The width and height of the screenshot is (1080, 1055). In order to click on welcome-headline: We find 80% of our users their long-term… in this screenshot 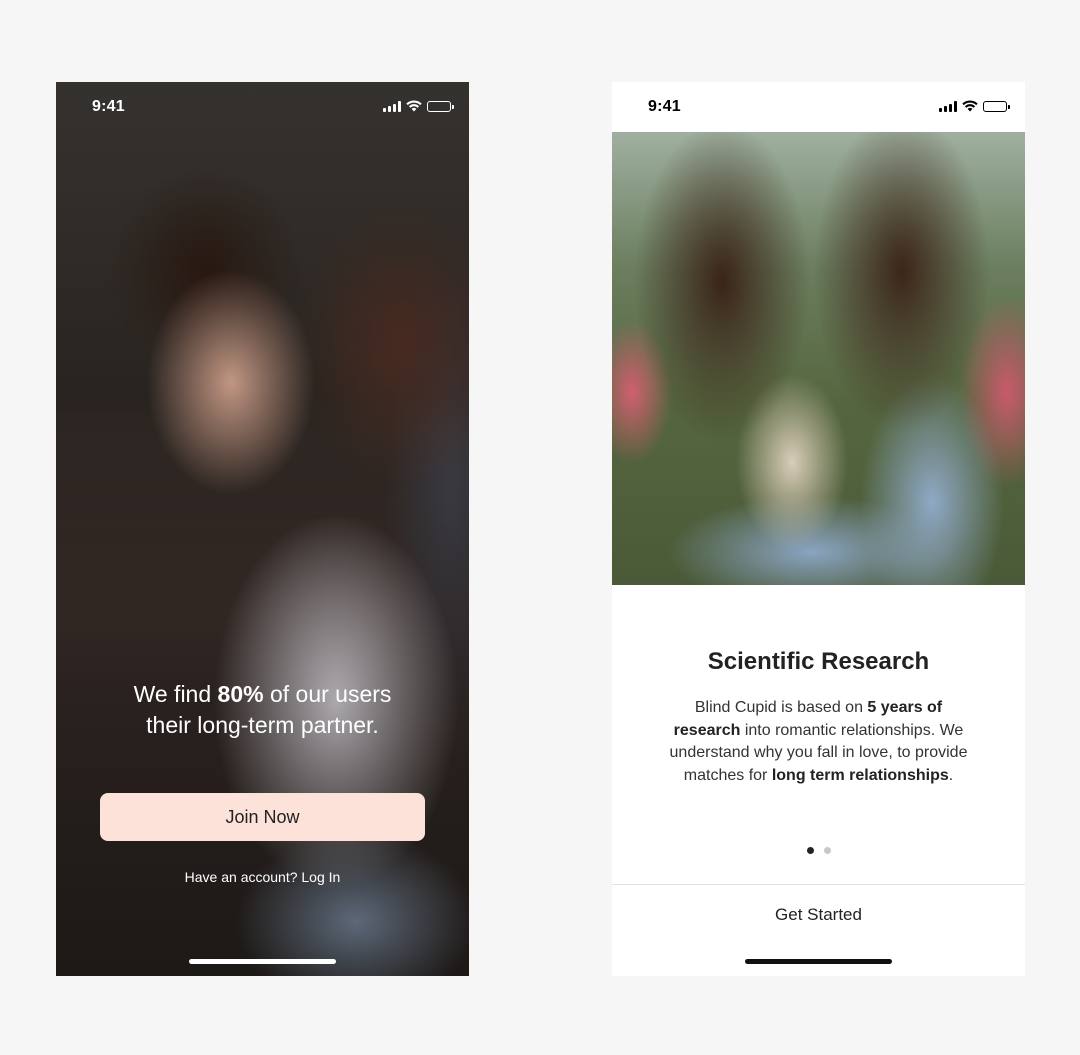, I will do `click(262, 709)`.